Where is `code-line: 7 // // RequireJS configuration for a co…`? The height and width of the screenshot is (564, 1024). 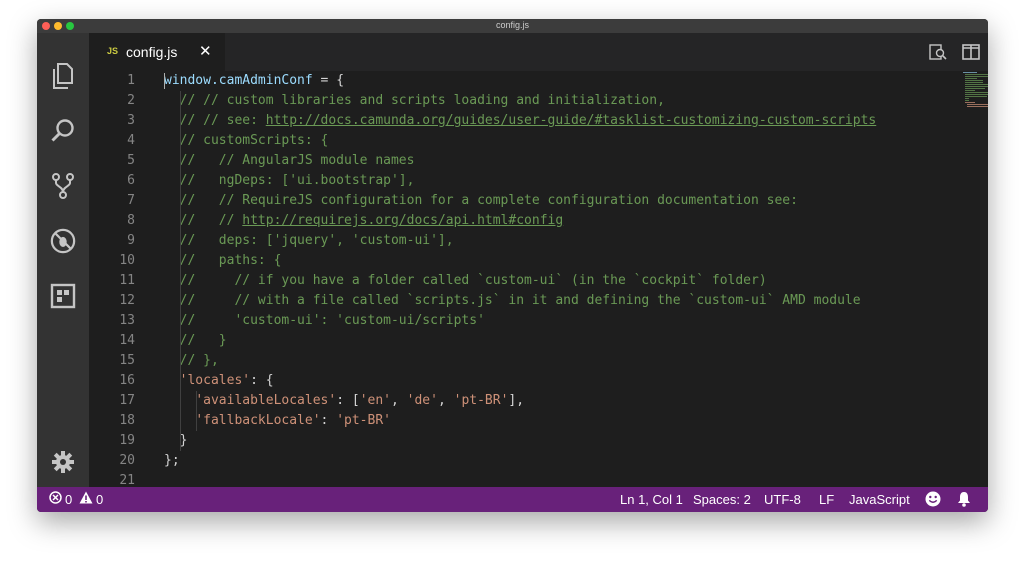
code-line: 7 // // RequireJS configuration for a co… is located at coordinates (538, 201).